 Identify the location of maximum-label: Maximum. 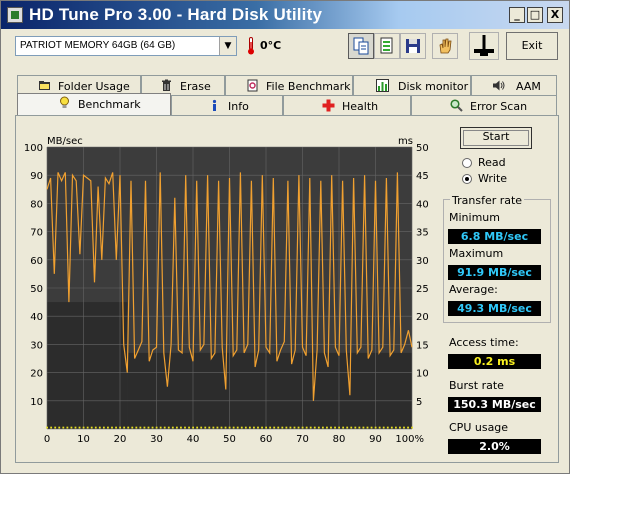
(476, 253).